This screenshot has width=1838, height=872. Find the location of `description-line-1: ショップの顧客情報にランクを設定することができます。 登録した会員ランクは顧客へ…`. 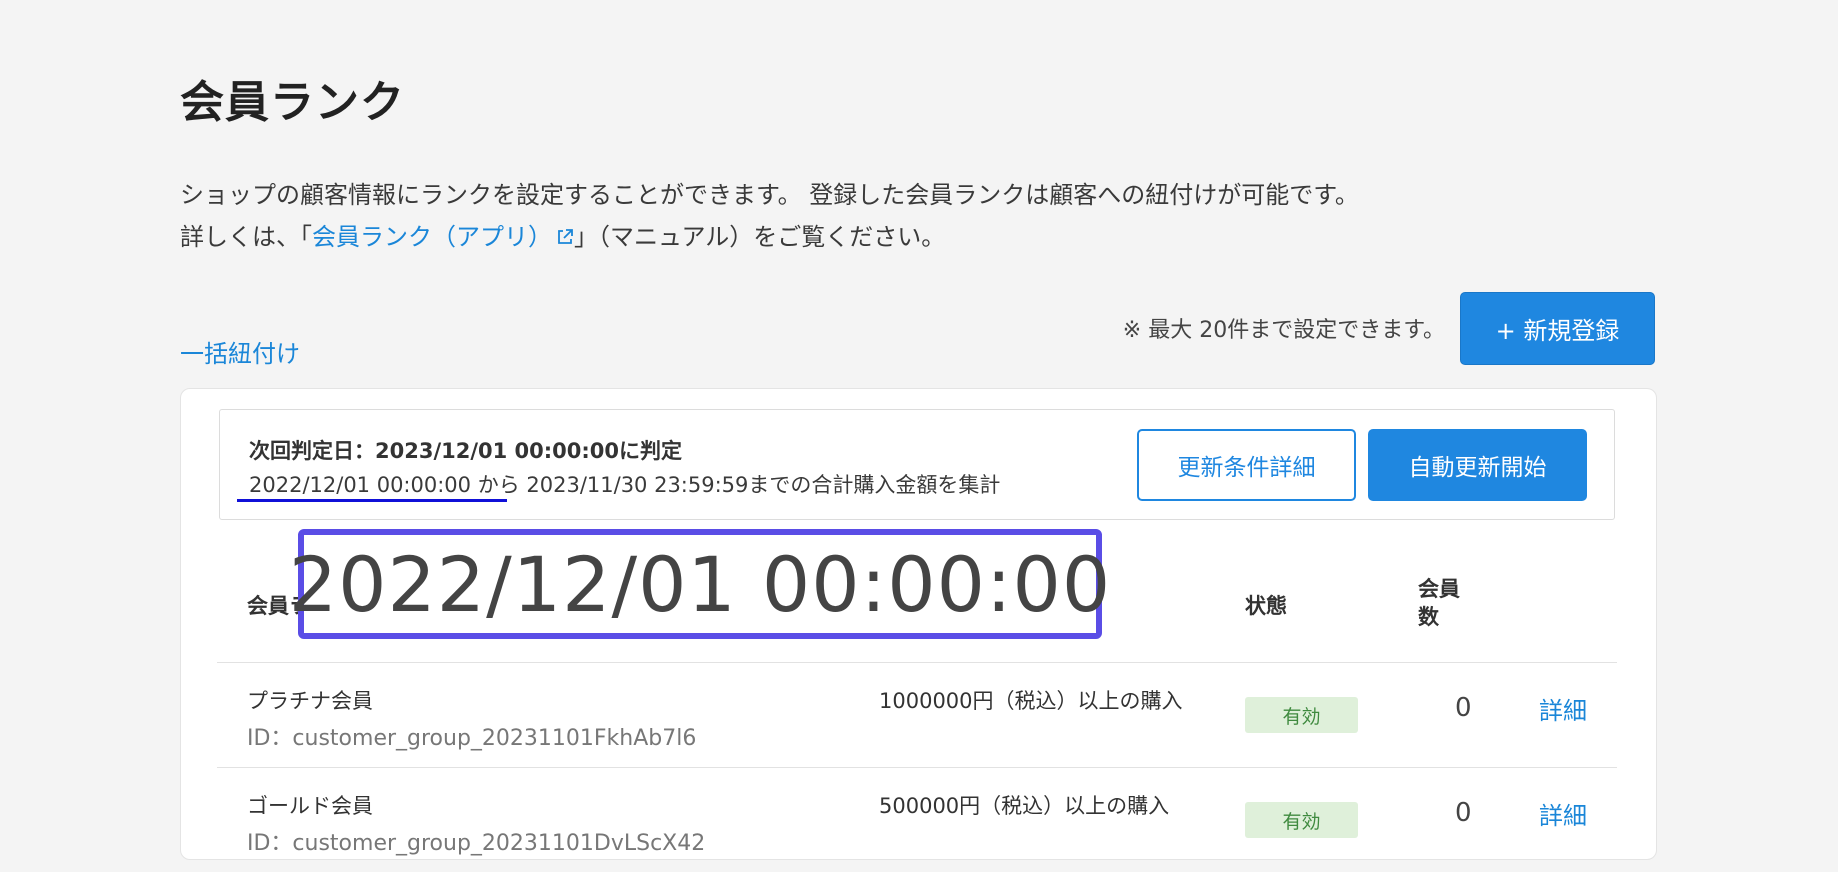

description-line-1: ショップの顧客情報にランクを設定することができます。 登録した会員ランクは顧客へ… is located at coordinates (769, 195).